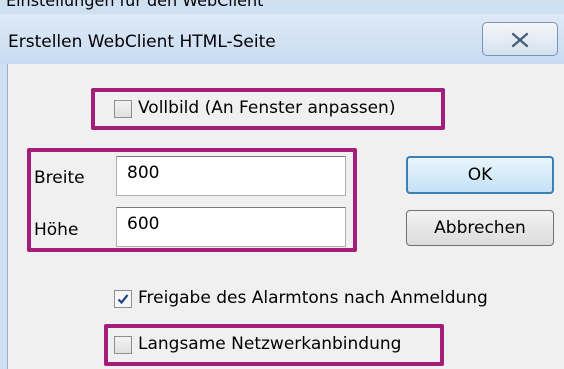 The image size is (564, 369). I want to click on width-field: 800, so click(231, 176).